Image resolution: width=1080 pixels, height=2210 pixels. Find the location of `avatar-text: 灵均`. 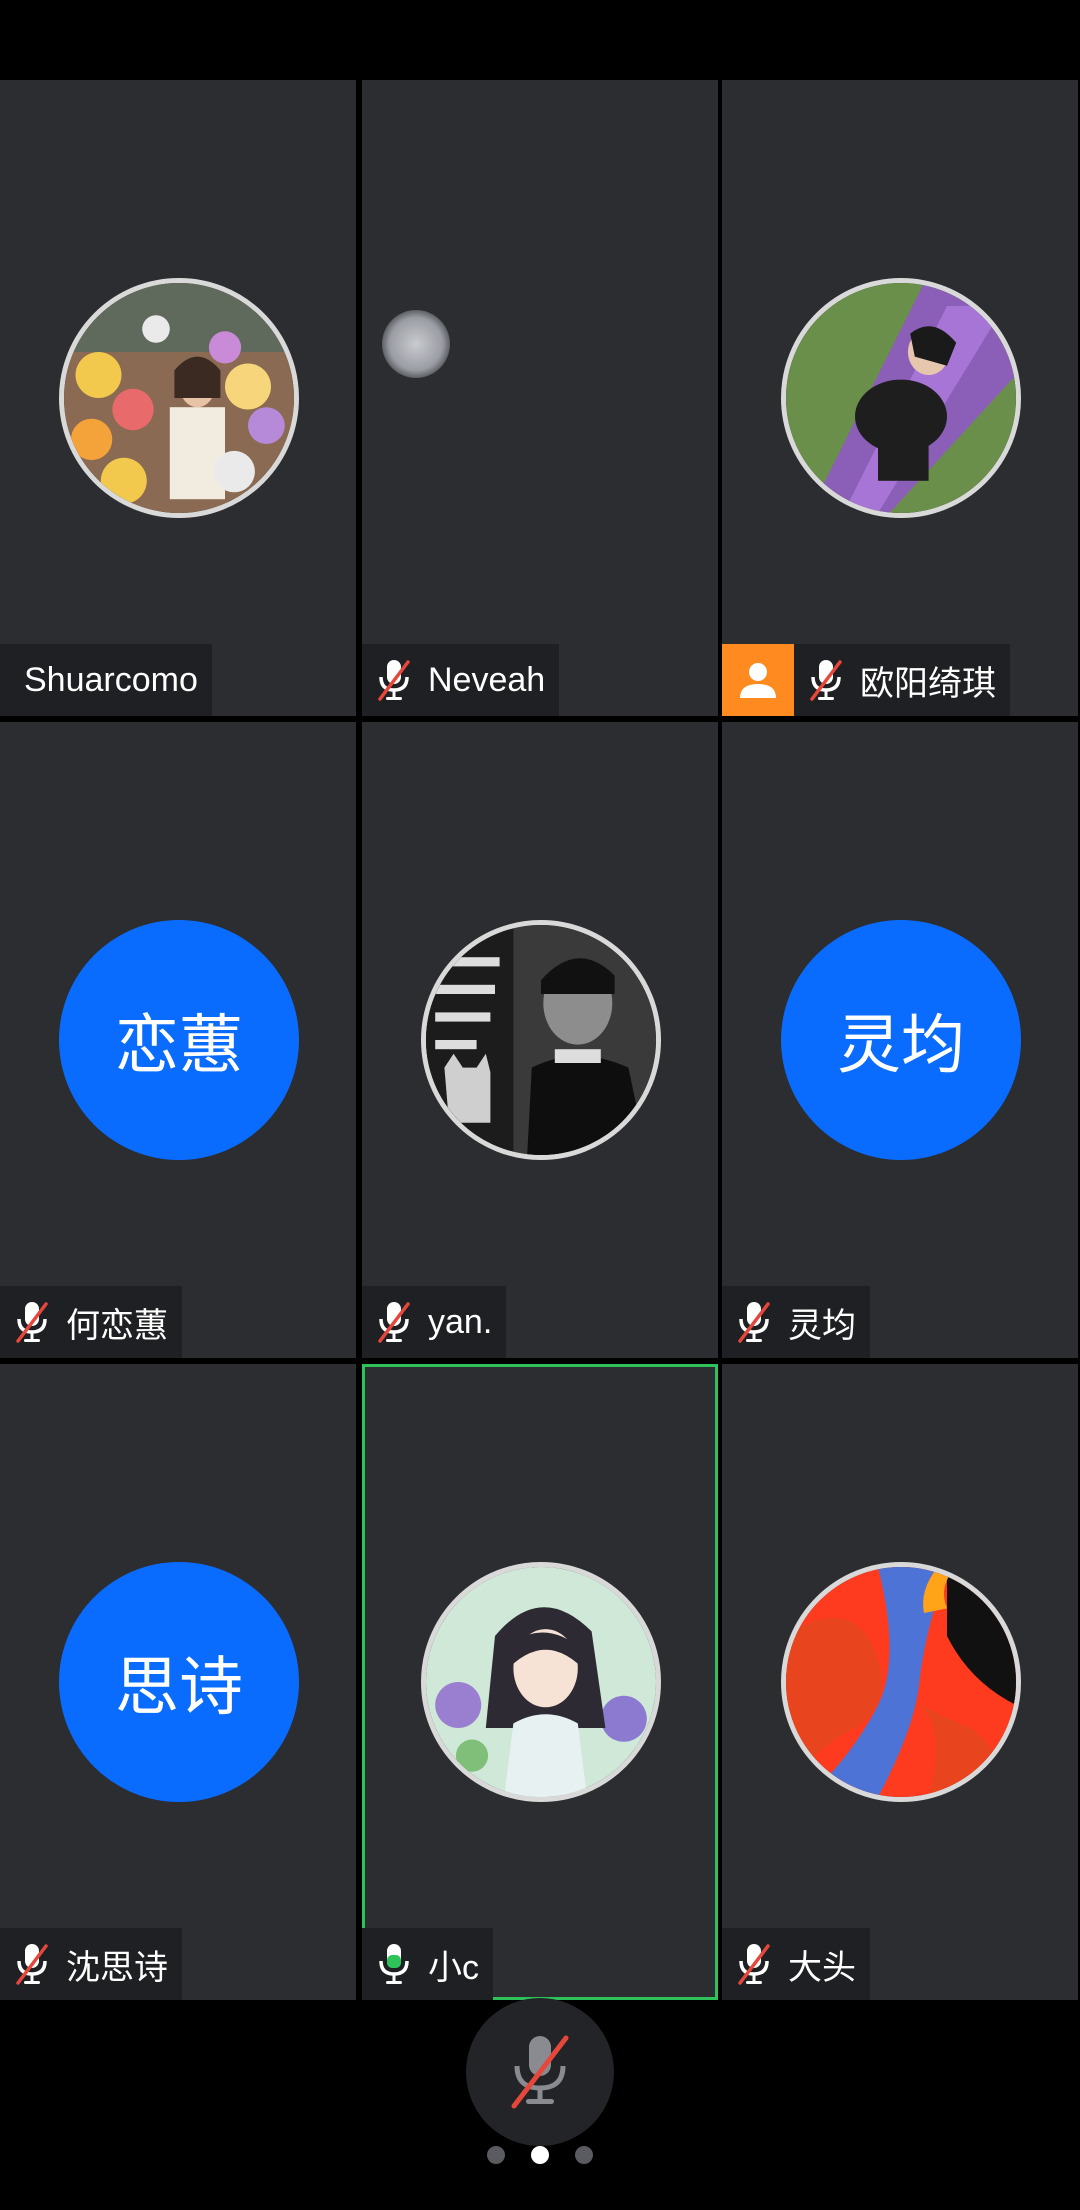

avatar-text: 灵均 is located at coordinates (901, 1040).